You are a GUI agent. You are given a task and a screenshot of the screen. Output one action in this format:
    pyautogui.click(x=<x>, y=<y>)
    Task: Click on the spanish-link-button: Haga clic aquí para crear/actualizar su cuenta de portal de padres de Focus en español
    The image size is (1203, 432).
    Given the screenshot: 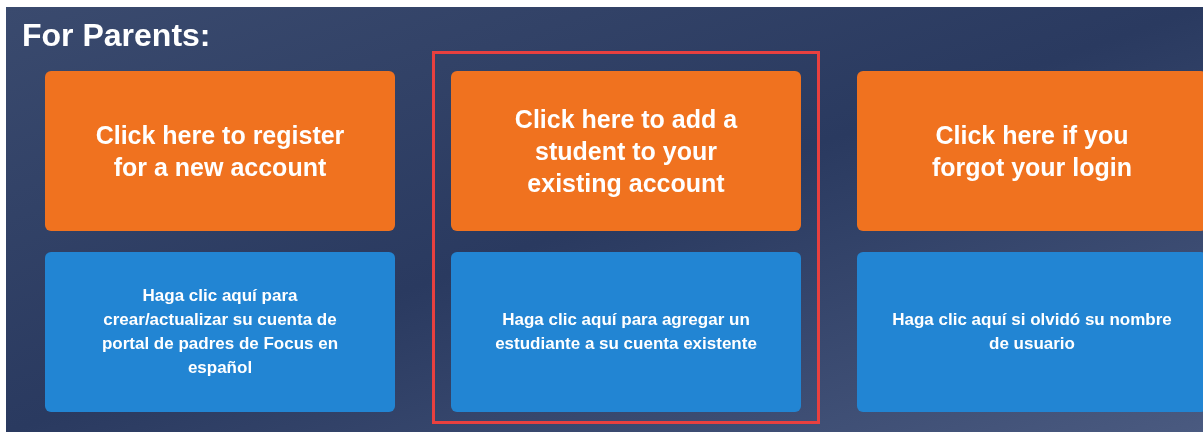 What is the action you would take?
    pyautogui.click(x=220, y=332)
    